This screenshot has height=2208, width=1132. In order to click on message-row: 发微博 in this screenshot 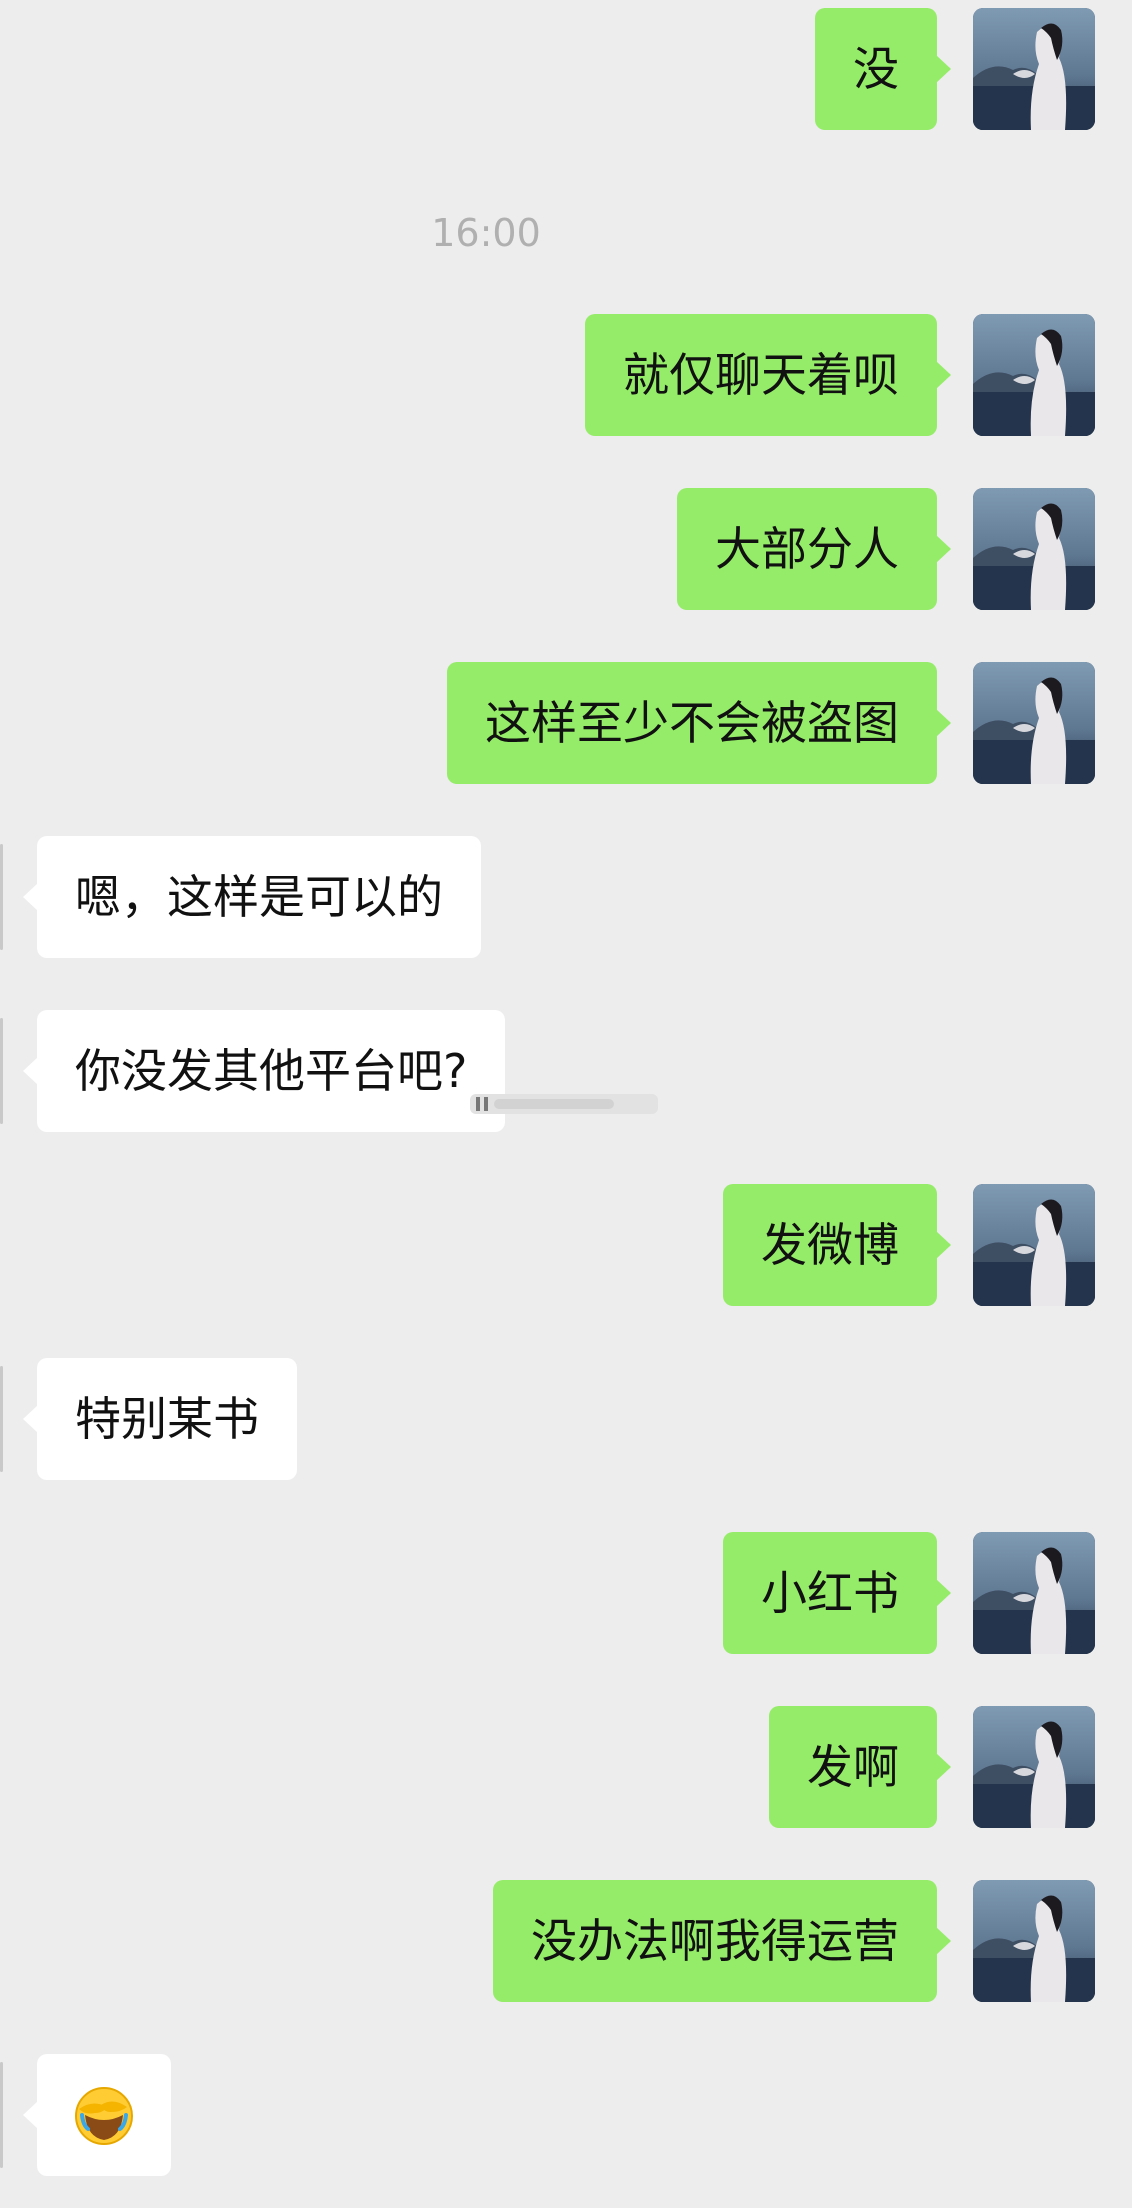, I will do `click(566, 1245)`.